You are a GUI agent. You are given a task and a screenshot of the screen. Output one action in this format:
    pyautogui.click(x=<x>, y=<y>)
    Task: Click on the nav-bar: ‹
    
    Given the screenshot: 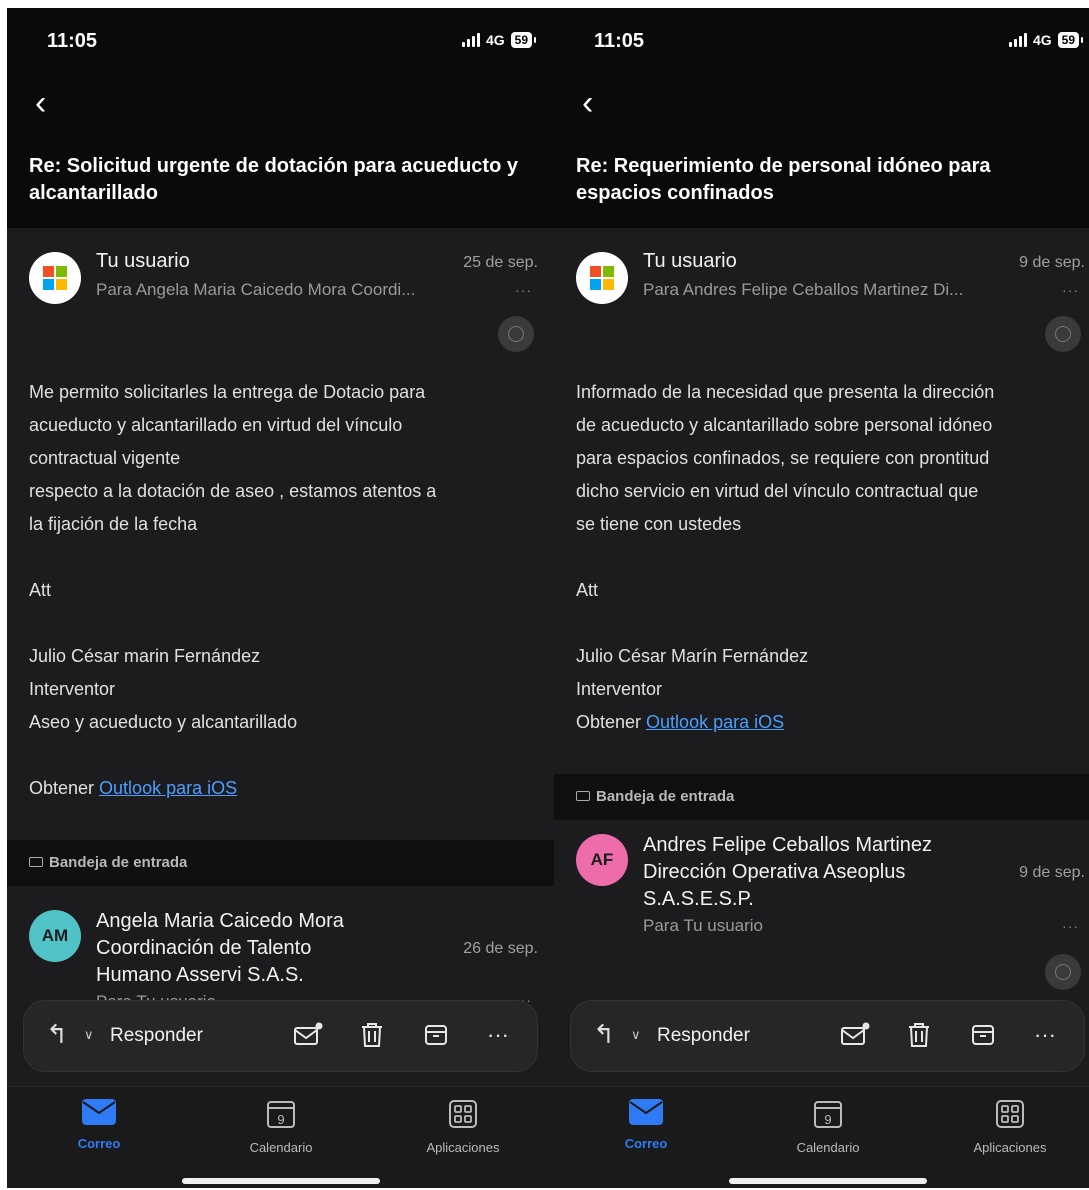 What is the action you would take?
    pyautogui.click(x=821, y=102)
    